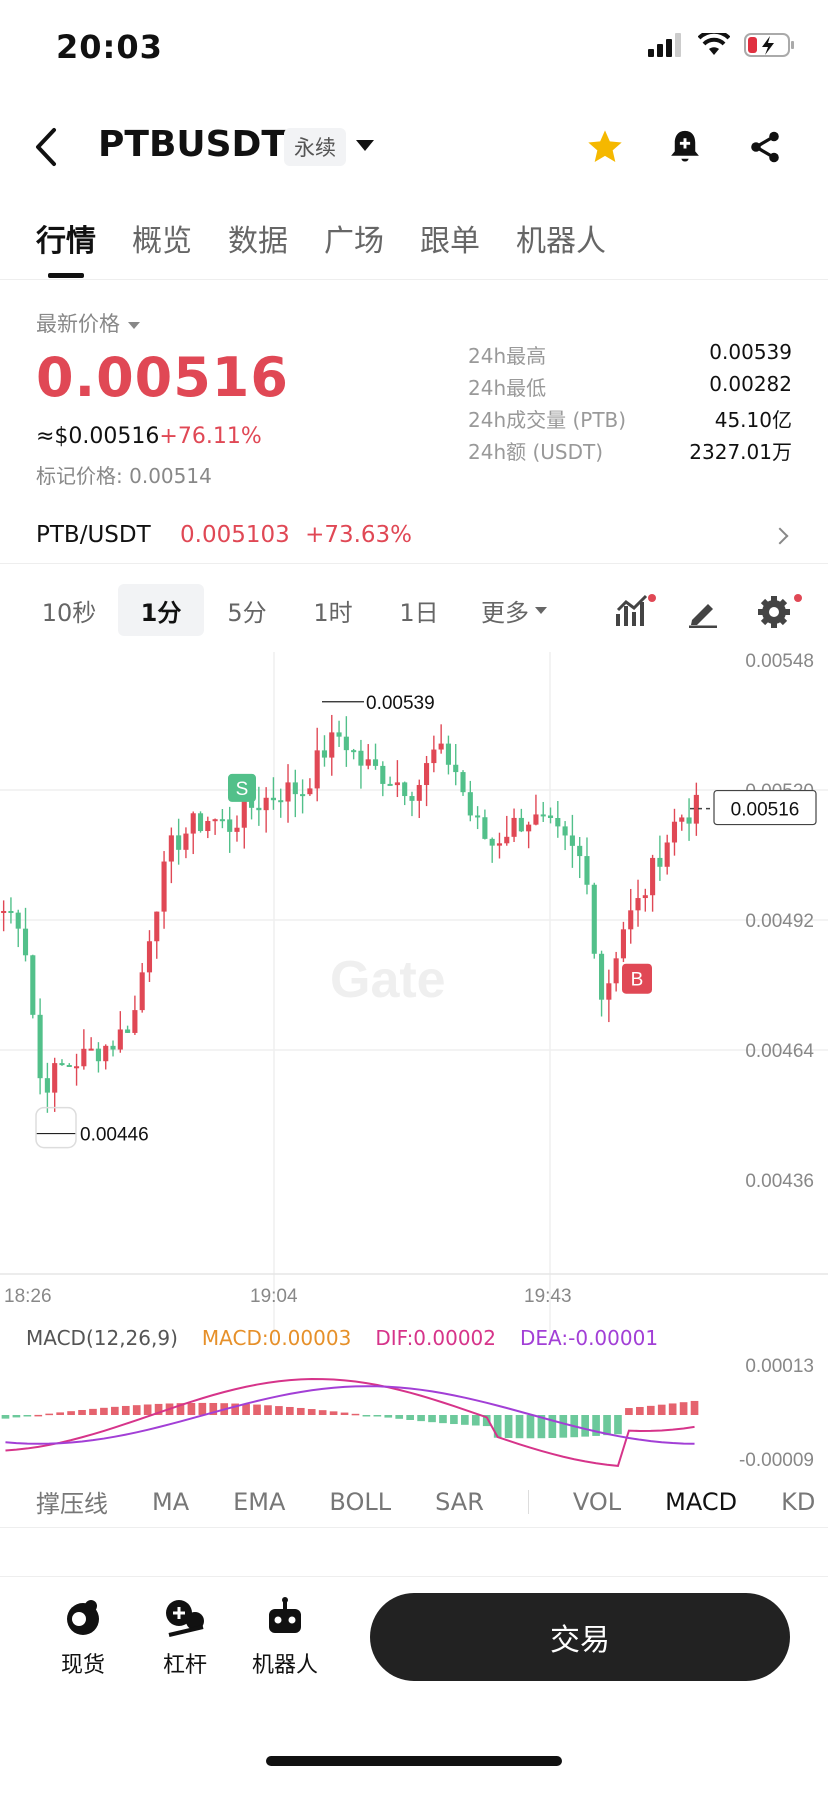  What do you see at coordinates (247, 610) in the screenshot?
I see `interval-5m: 5分` at bounding box center [247, 610].